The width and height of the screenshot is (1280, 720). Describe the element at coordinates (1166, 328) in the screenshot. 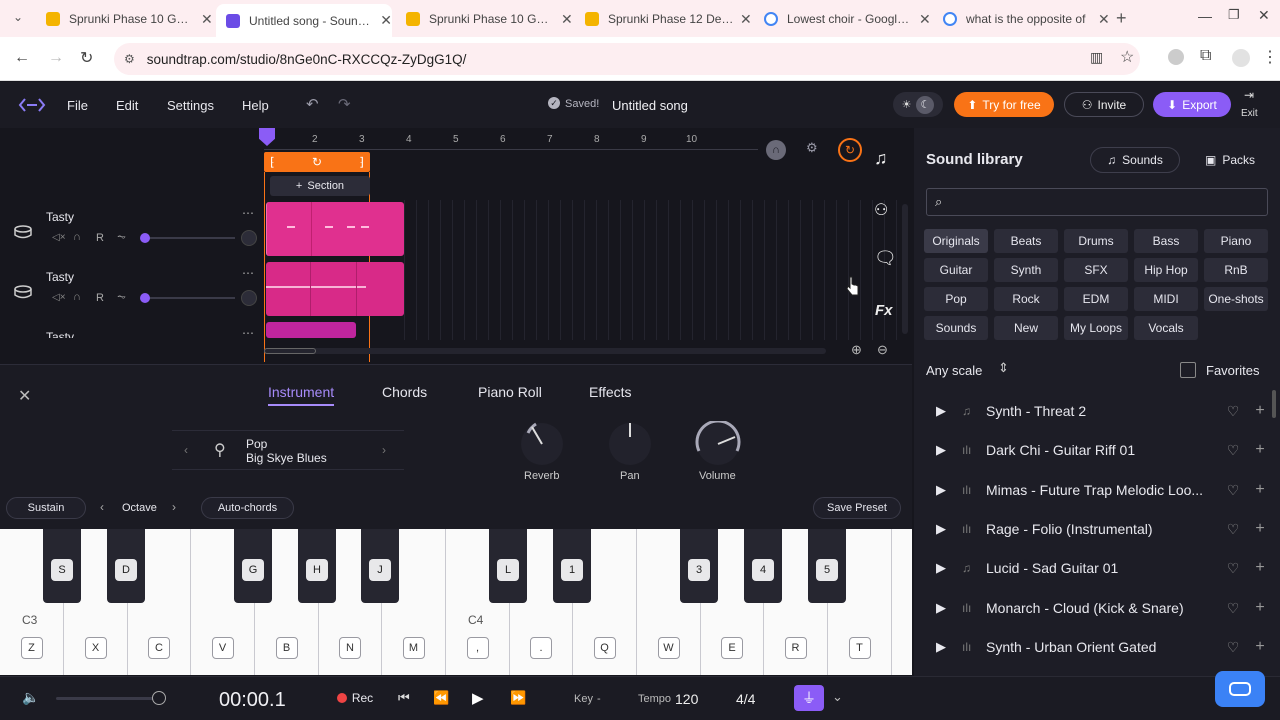

I see `category-vocals: Vocals` at that location.